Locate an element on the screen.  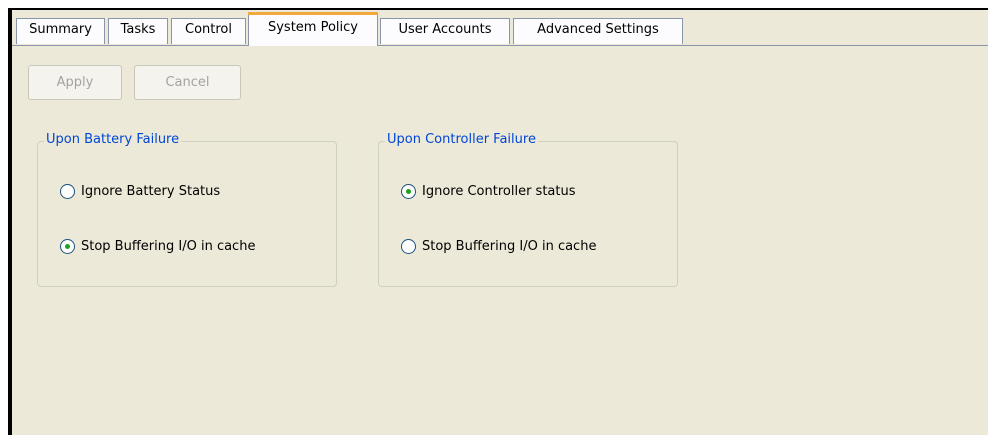
tab-summary: Summary is located at coordinates (60, 31).